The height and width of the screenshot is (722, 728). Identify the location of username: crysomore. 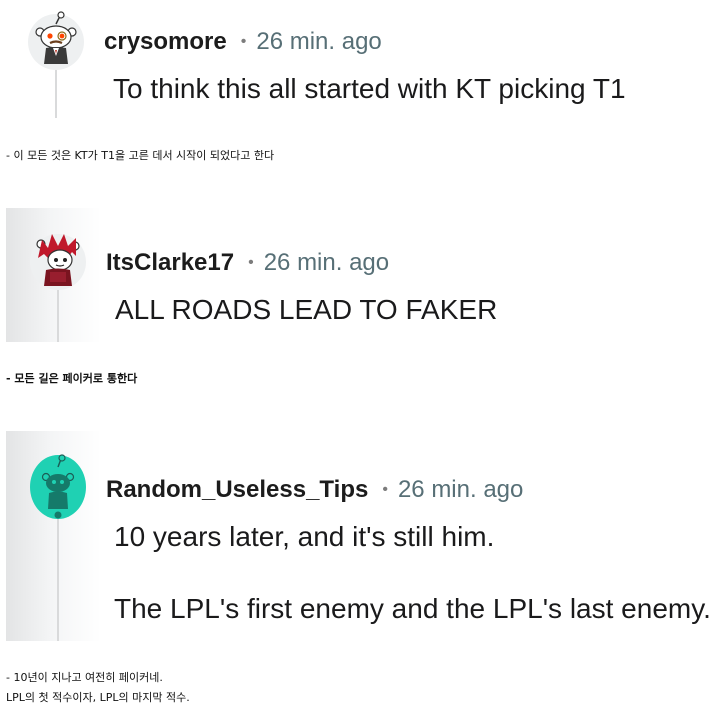
(165, 41).